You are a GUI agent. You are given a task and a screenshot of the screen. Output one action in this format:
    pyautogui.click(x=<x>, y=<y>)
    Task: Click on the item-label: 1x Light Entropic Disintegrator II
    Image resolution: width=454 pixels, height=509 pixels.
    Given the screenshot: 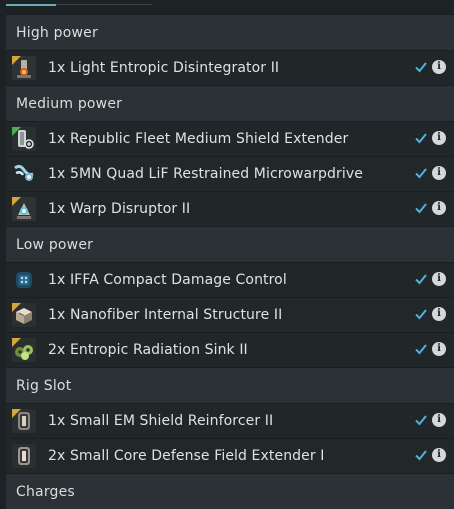 What is the action you would take?
    pyautogui.click(x=164, y=68)
    